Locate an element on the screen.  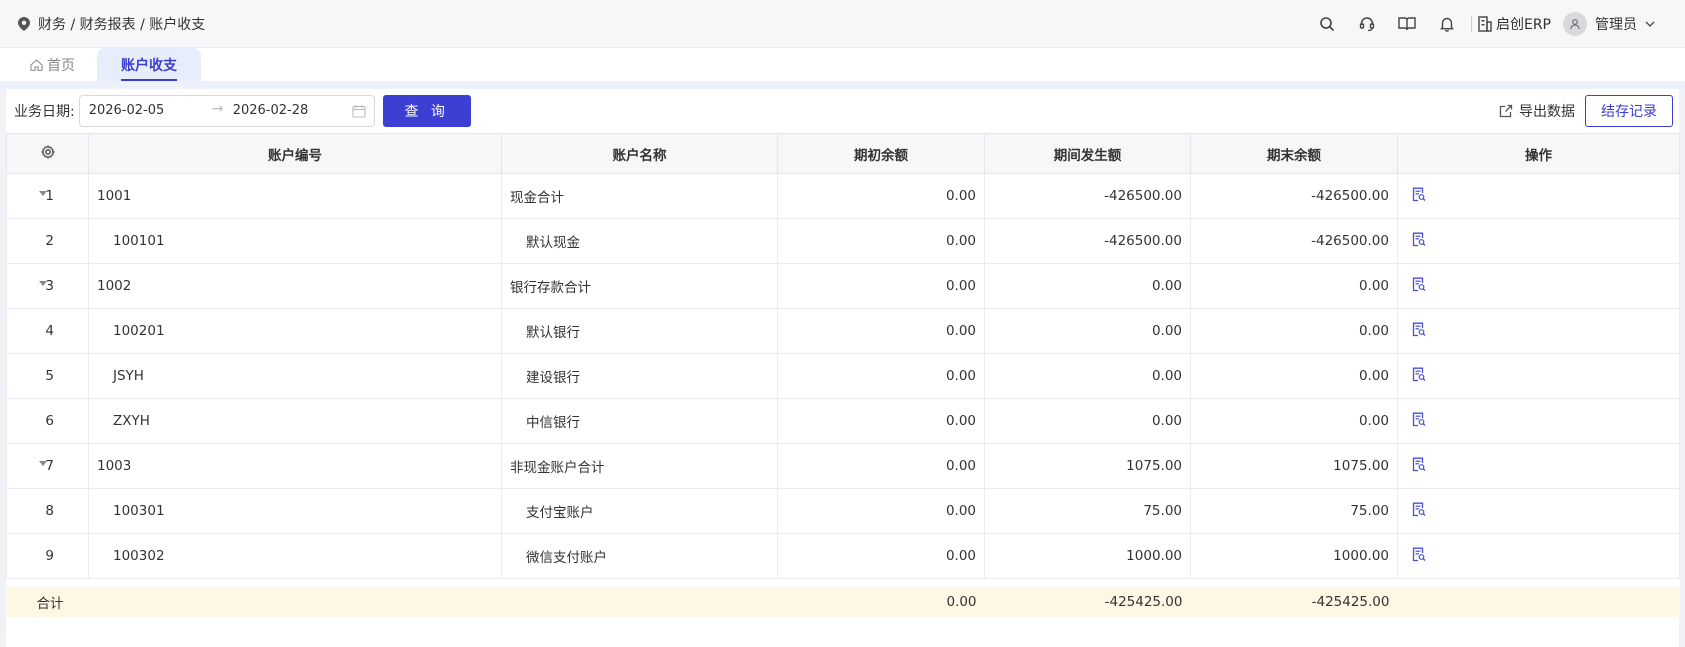
external-link-icon is located at coordinates (1506, 111).